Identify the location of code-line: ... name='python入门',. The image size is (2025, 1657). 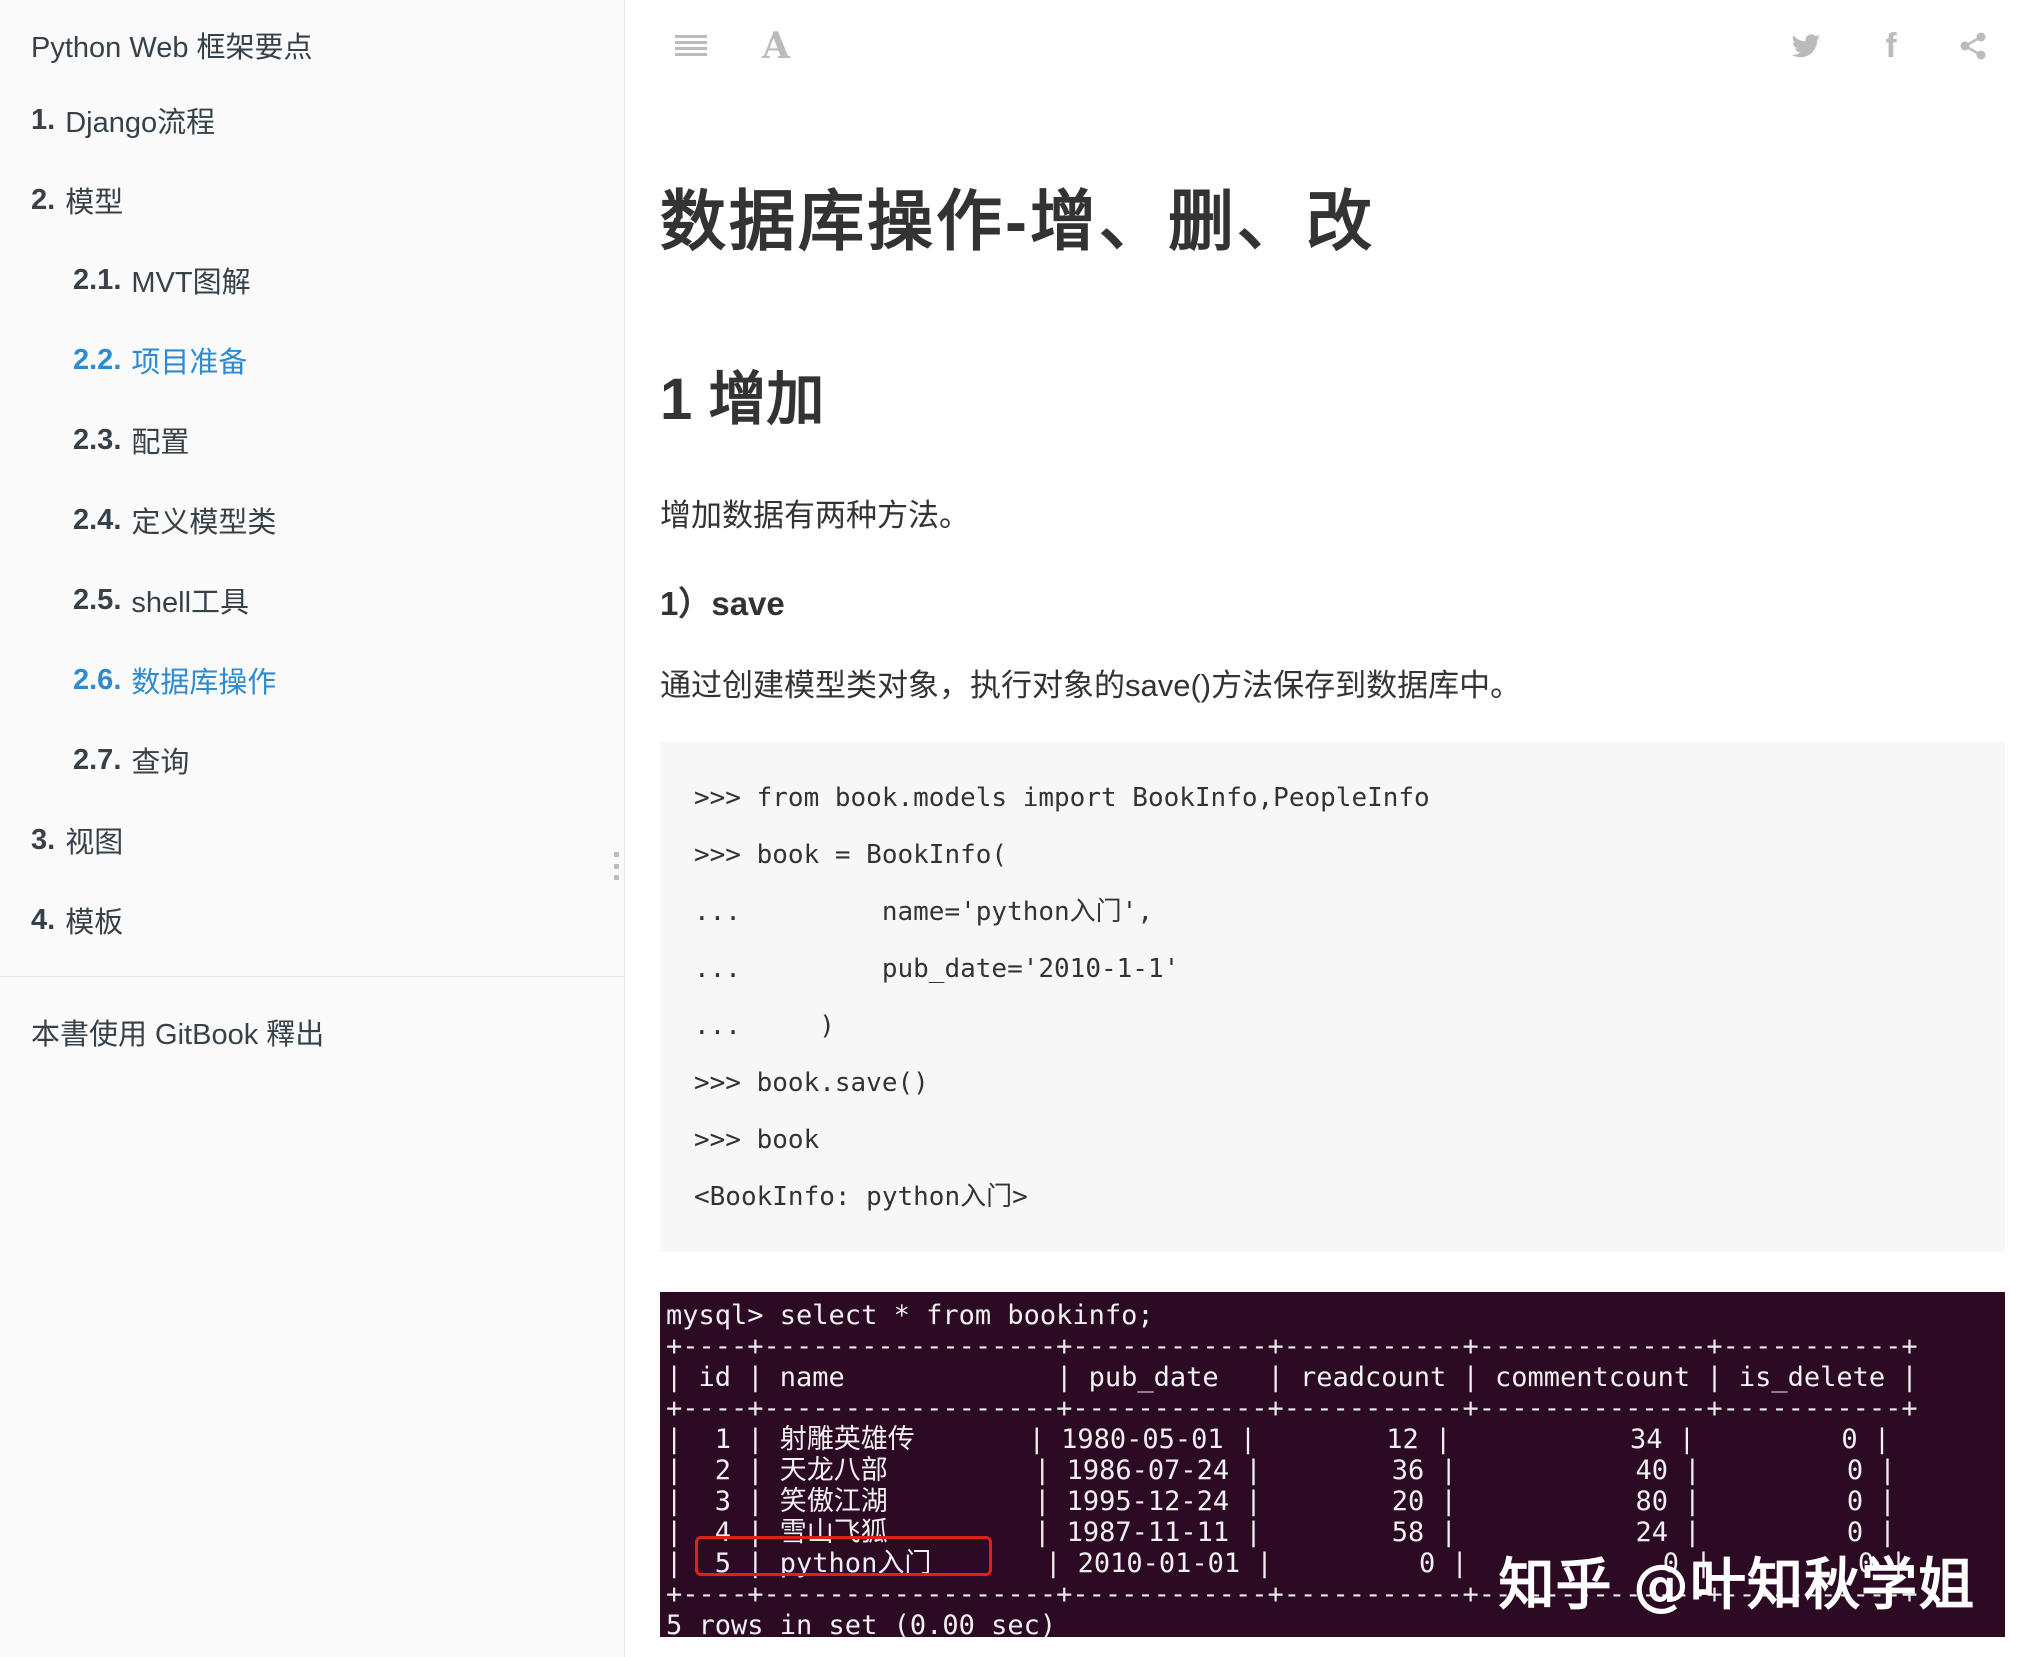
(923, 912).